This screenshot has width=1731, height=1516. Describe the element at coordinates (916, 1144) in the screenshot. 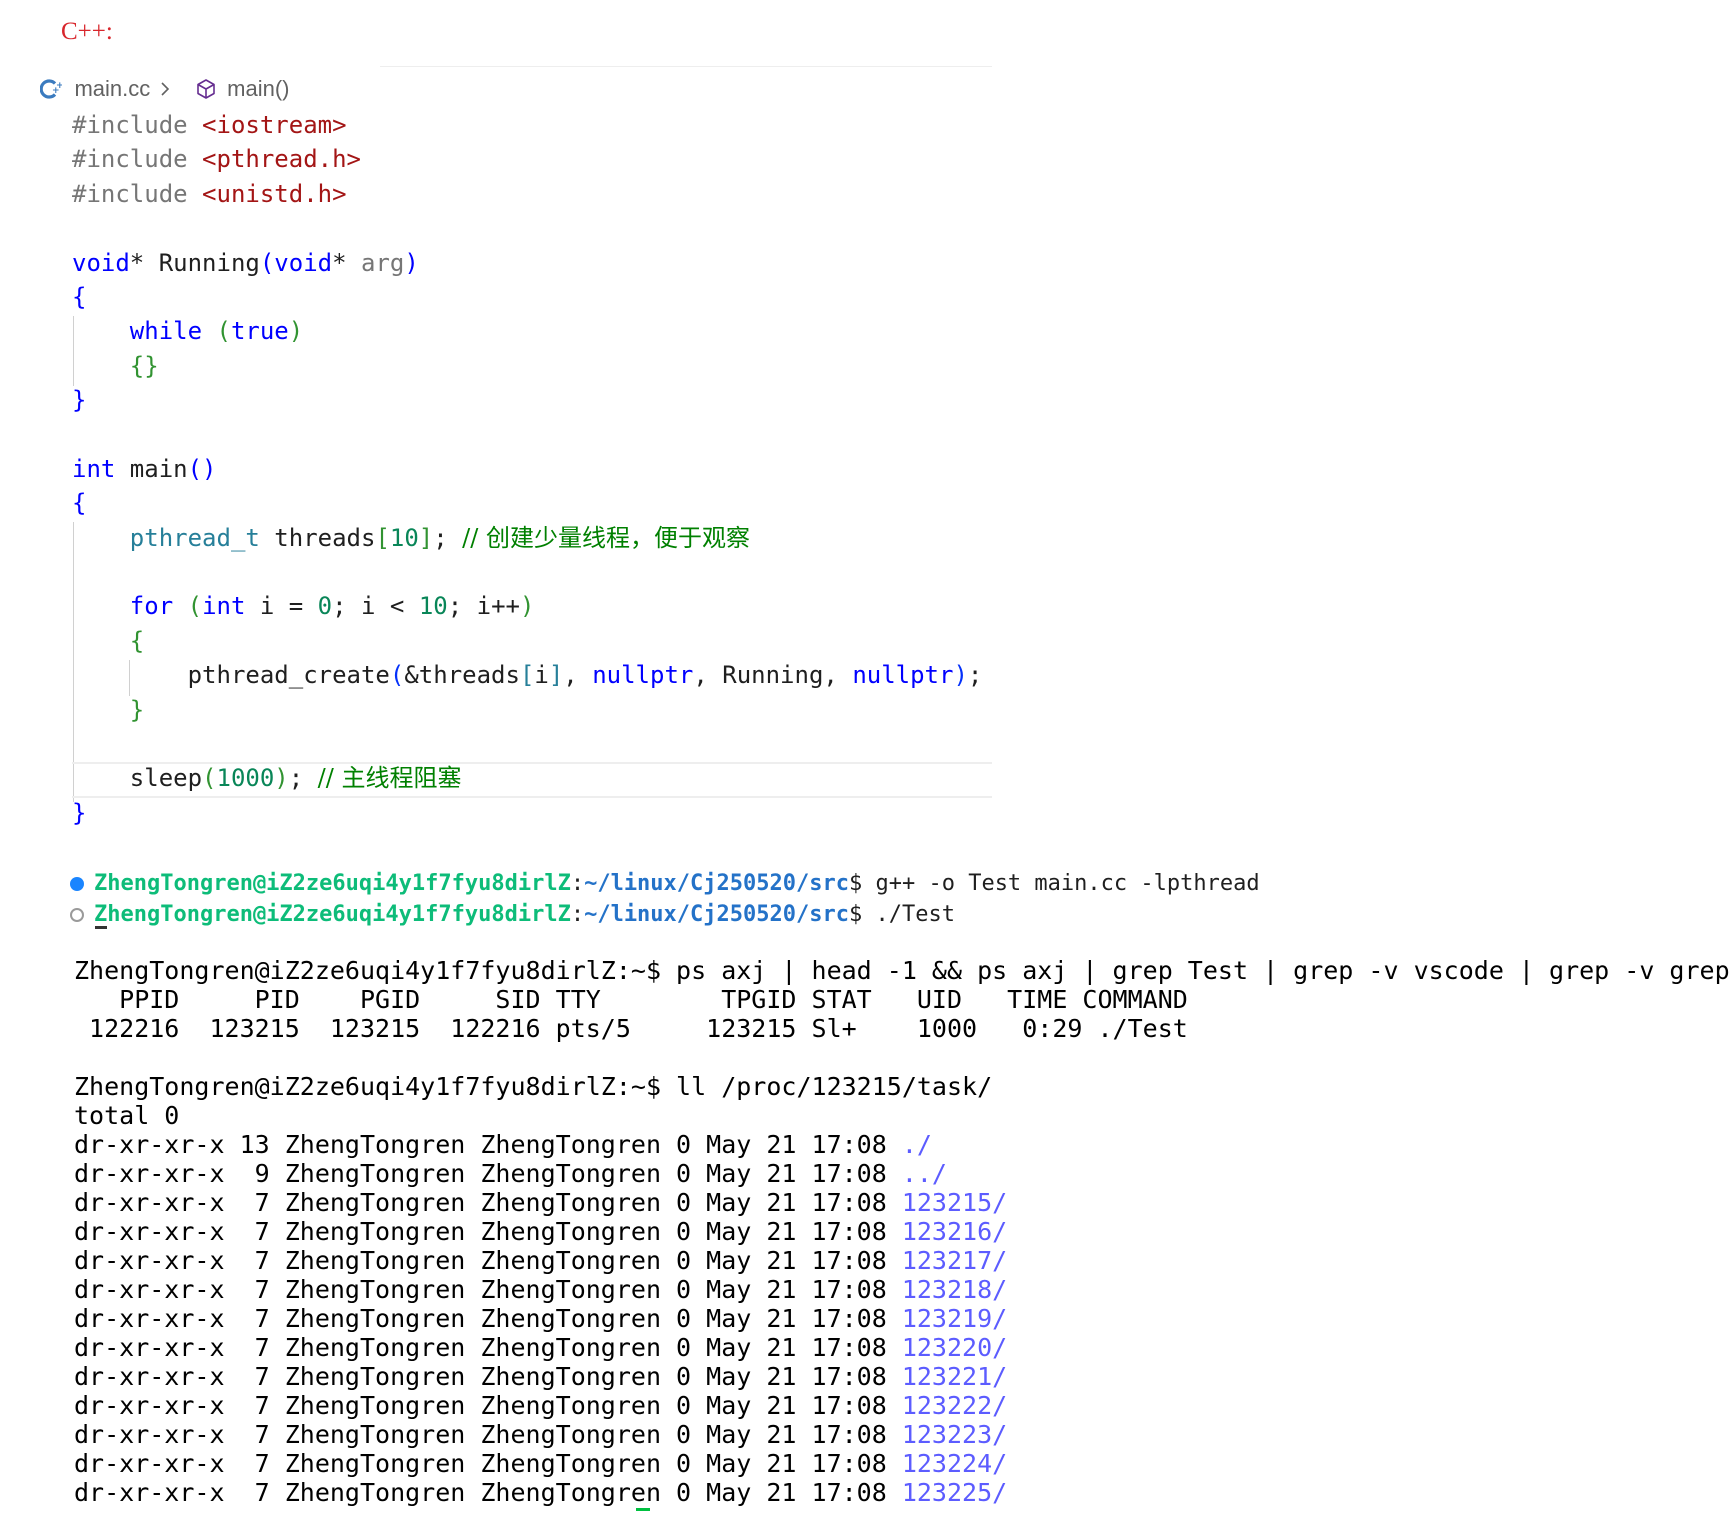

I see `entry-dirname: ./` at that location.